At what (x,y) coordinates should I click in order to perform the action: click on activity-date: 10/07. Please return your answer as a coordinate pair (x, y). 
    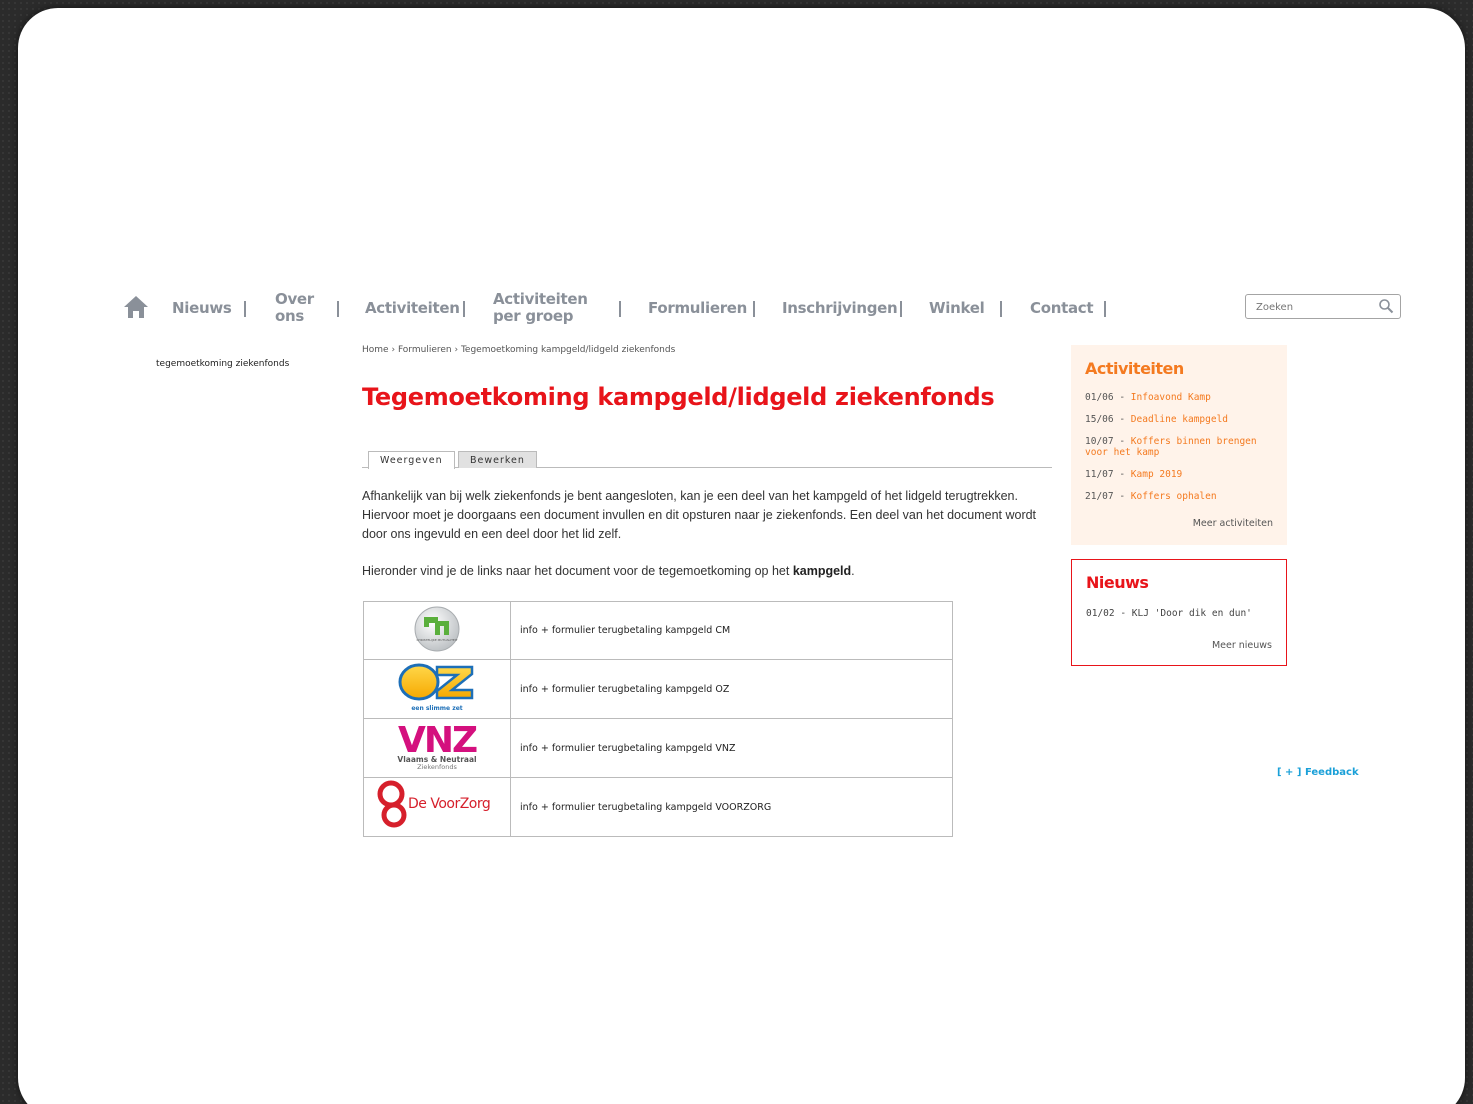
    Looking at the image, I should click on (1099, 441).